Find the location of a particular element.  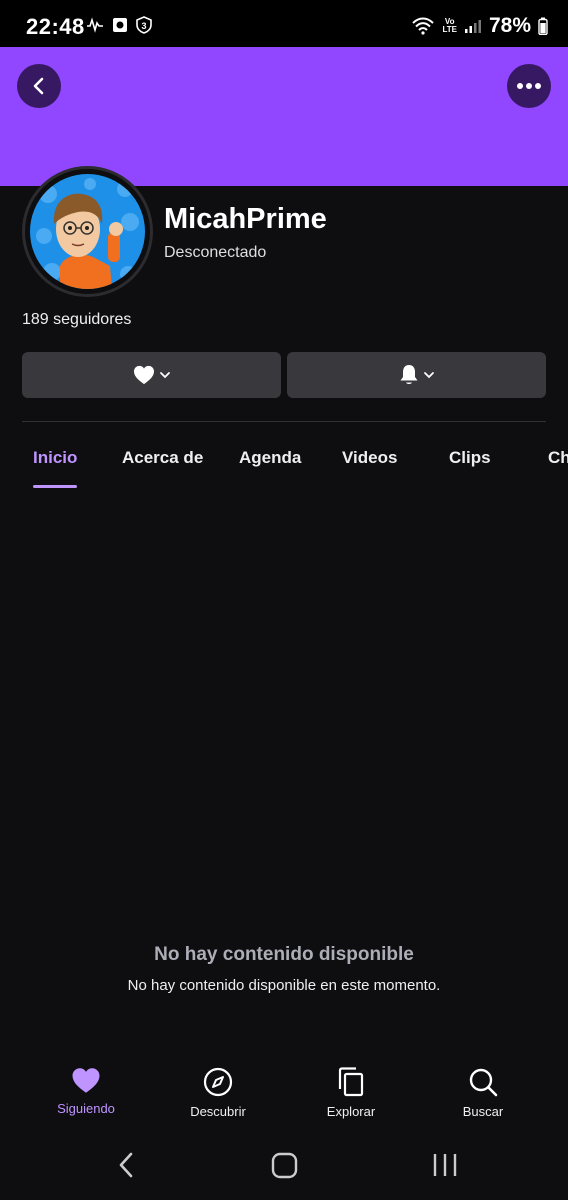

more-horizontal-icon is located at coordinates (529, 86).